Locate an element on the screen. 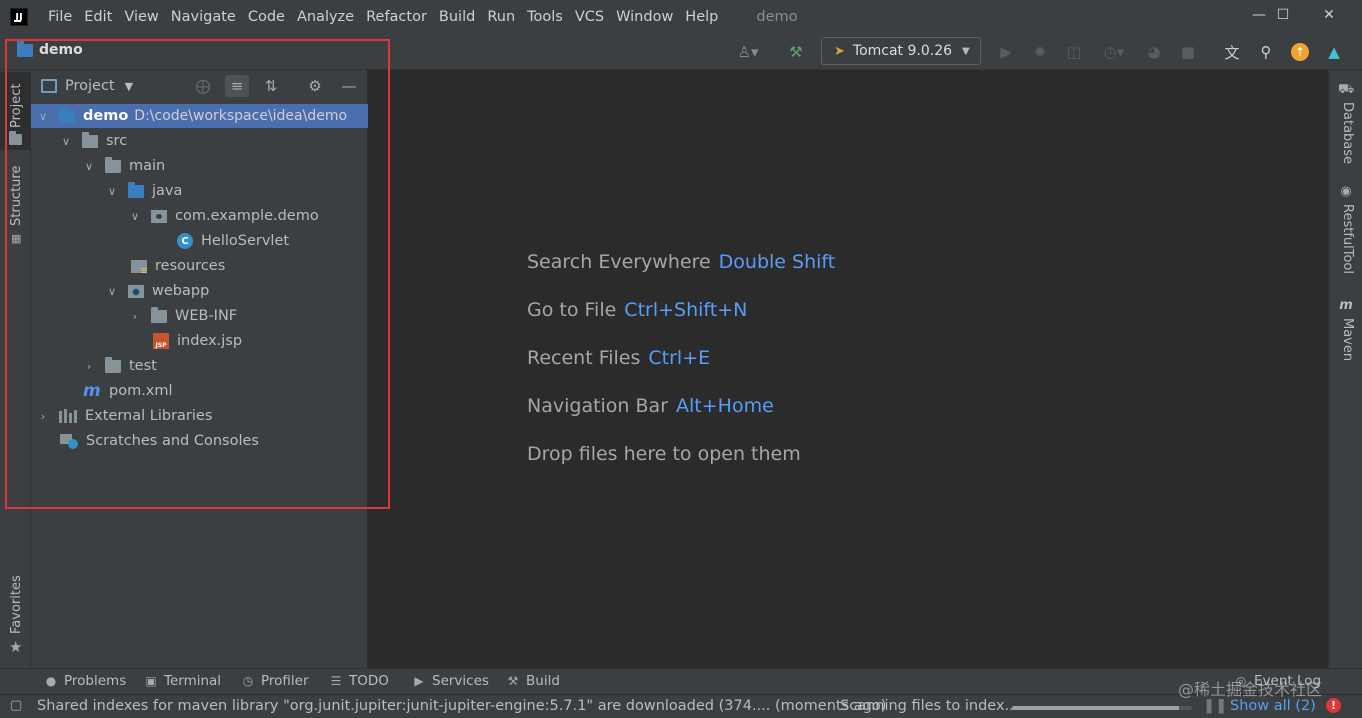  tree-node-java: ∨ java is located at coordinates (199, 191).